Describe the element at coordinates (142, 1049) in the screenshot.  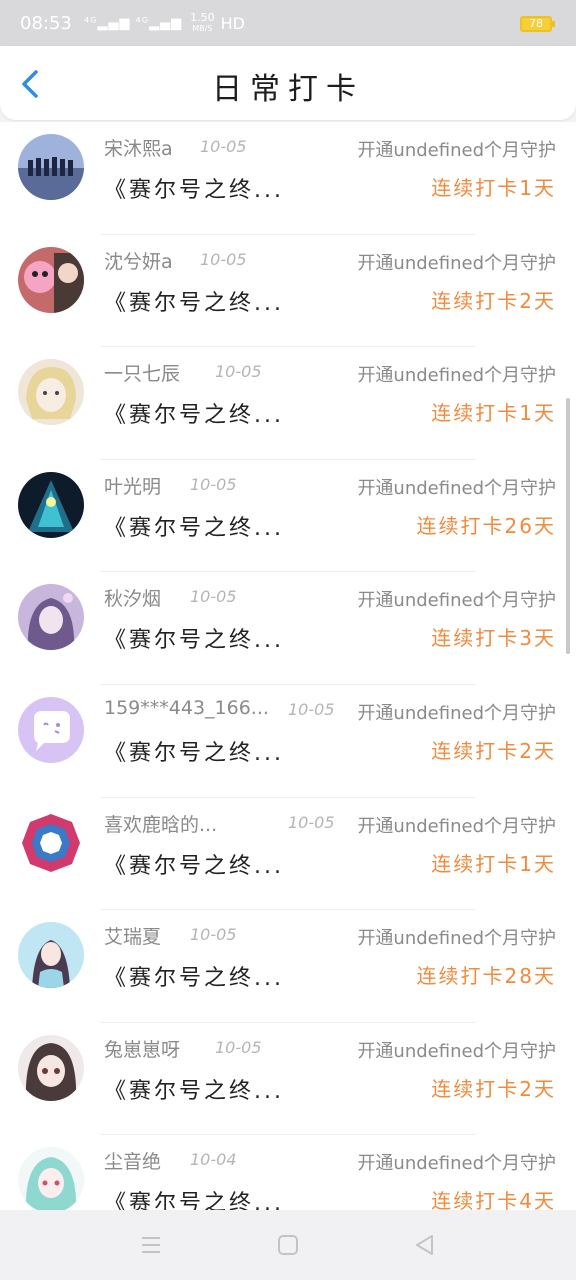
I see `user-name: 兔崽崽呀` at that location.